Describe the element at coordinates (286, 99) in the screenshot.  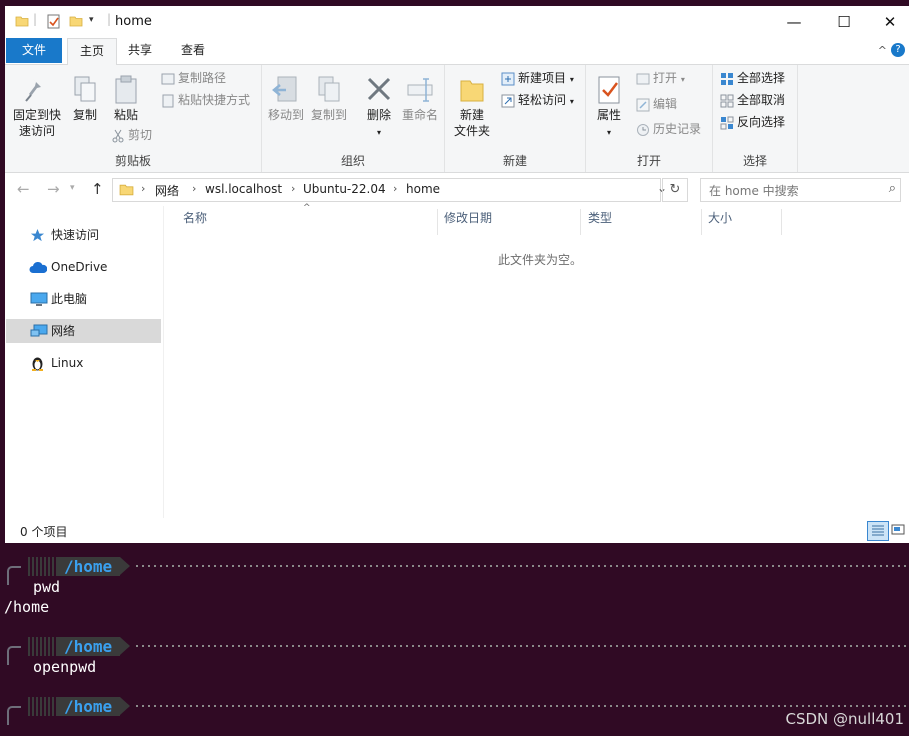
I see `move-to-button: 移动到` at that location.